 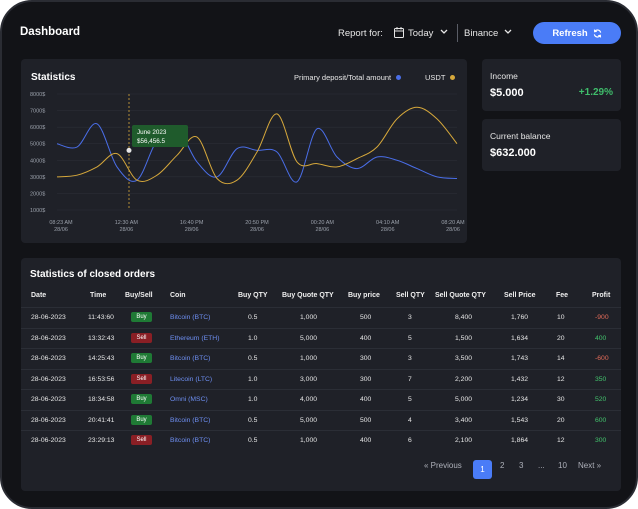 What do you see at coordinates (152, 132) in the screenshot?
I see `tooltip-date: June 2023` at bounding box center [152, 132].